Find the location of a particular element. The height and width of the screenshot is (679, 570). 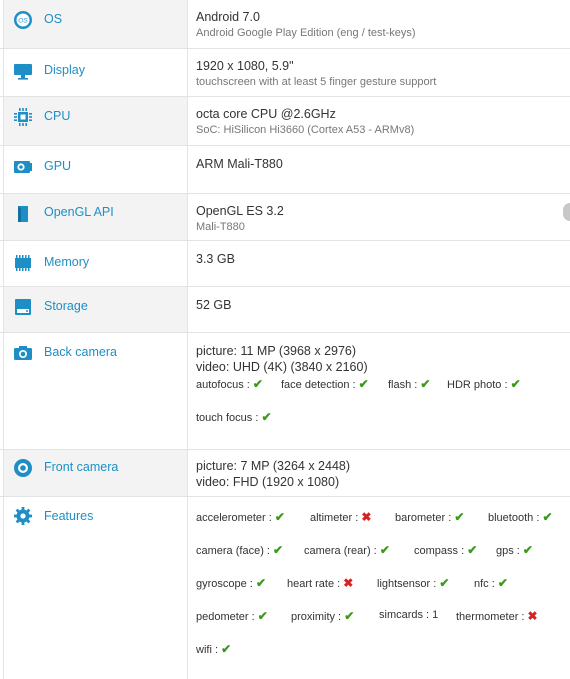

feature-camera-rear: camera (rear) : ✔ is located at coordinates (347, 550).